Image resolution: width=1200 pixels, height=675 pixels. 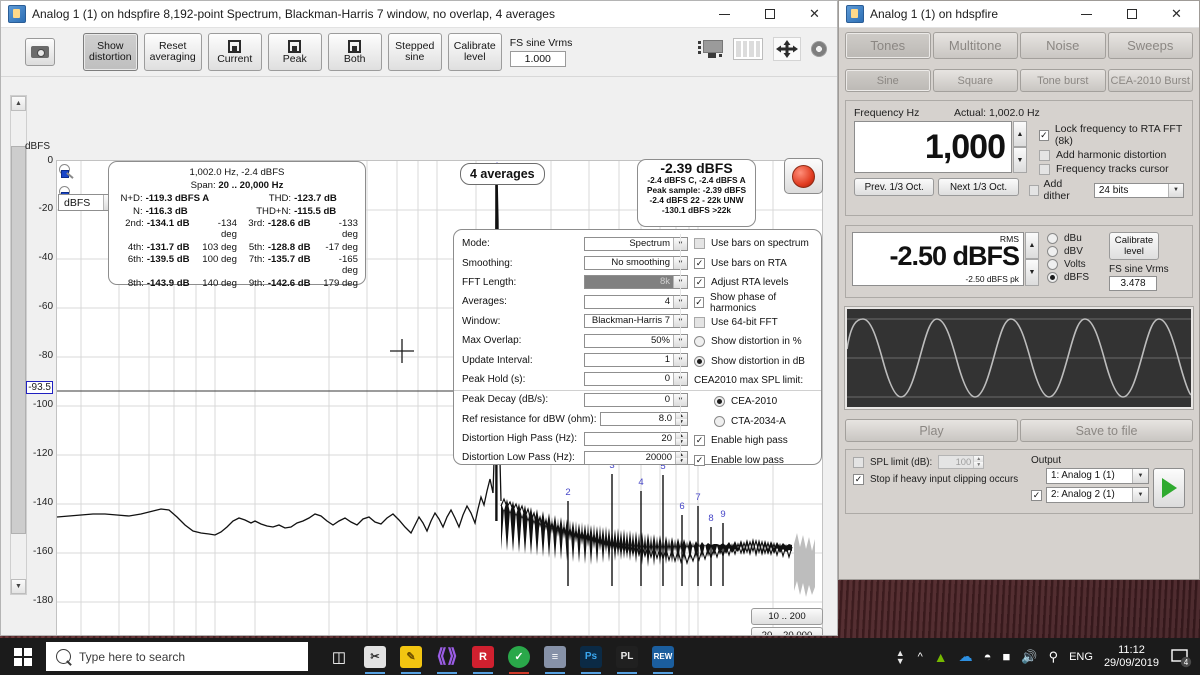 I want to click on range-10-200-button: 10 .. 200, so click(x=787, y=616).